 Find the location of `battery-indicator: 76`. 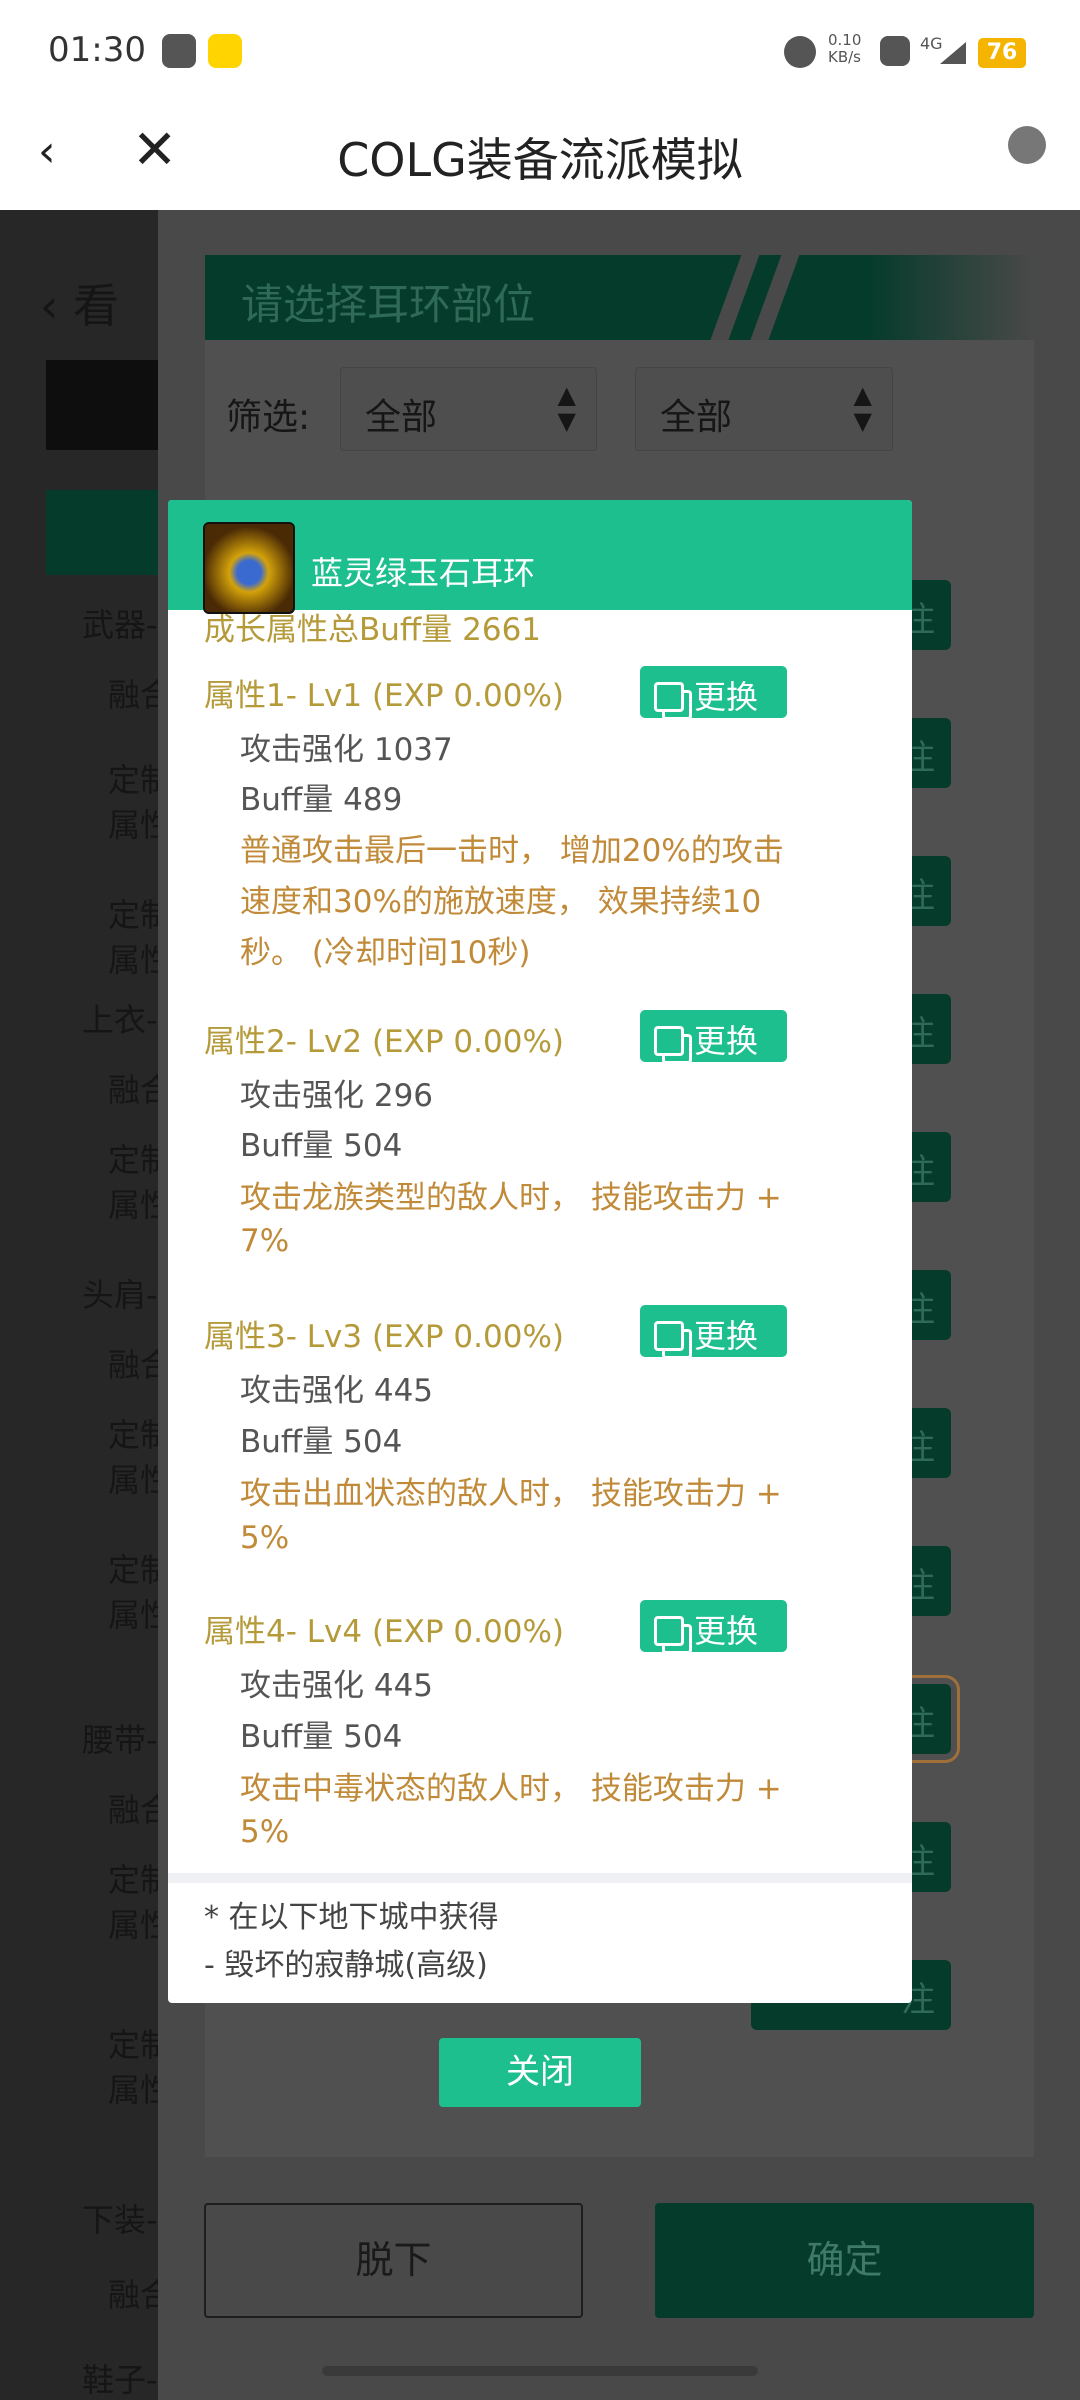

battery-indicator: 76 is located at coordinates (1002, 53).